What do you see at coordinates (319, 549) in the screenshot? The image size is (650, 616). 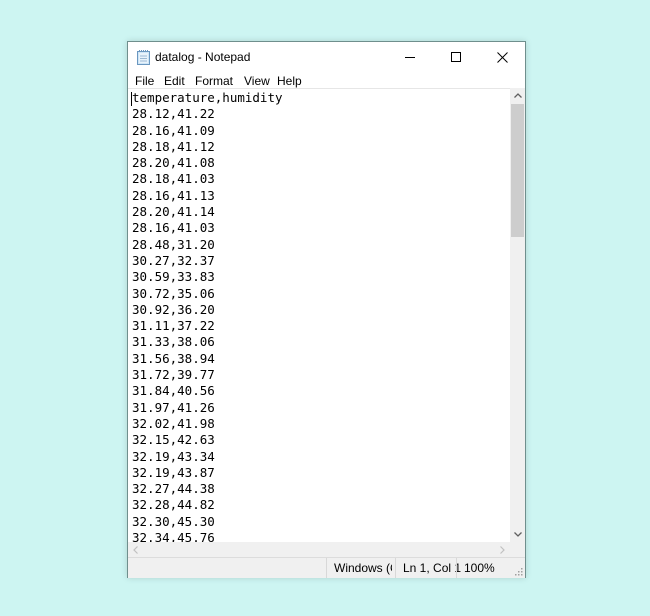 I see `horizontal-scrollbar` at bounding box center [319, 549].